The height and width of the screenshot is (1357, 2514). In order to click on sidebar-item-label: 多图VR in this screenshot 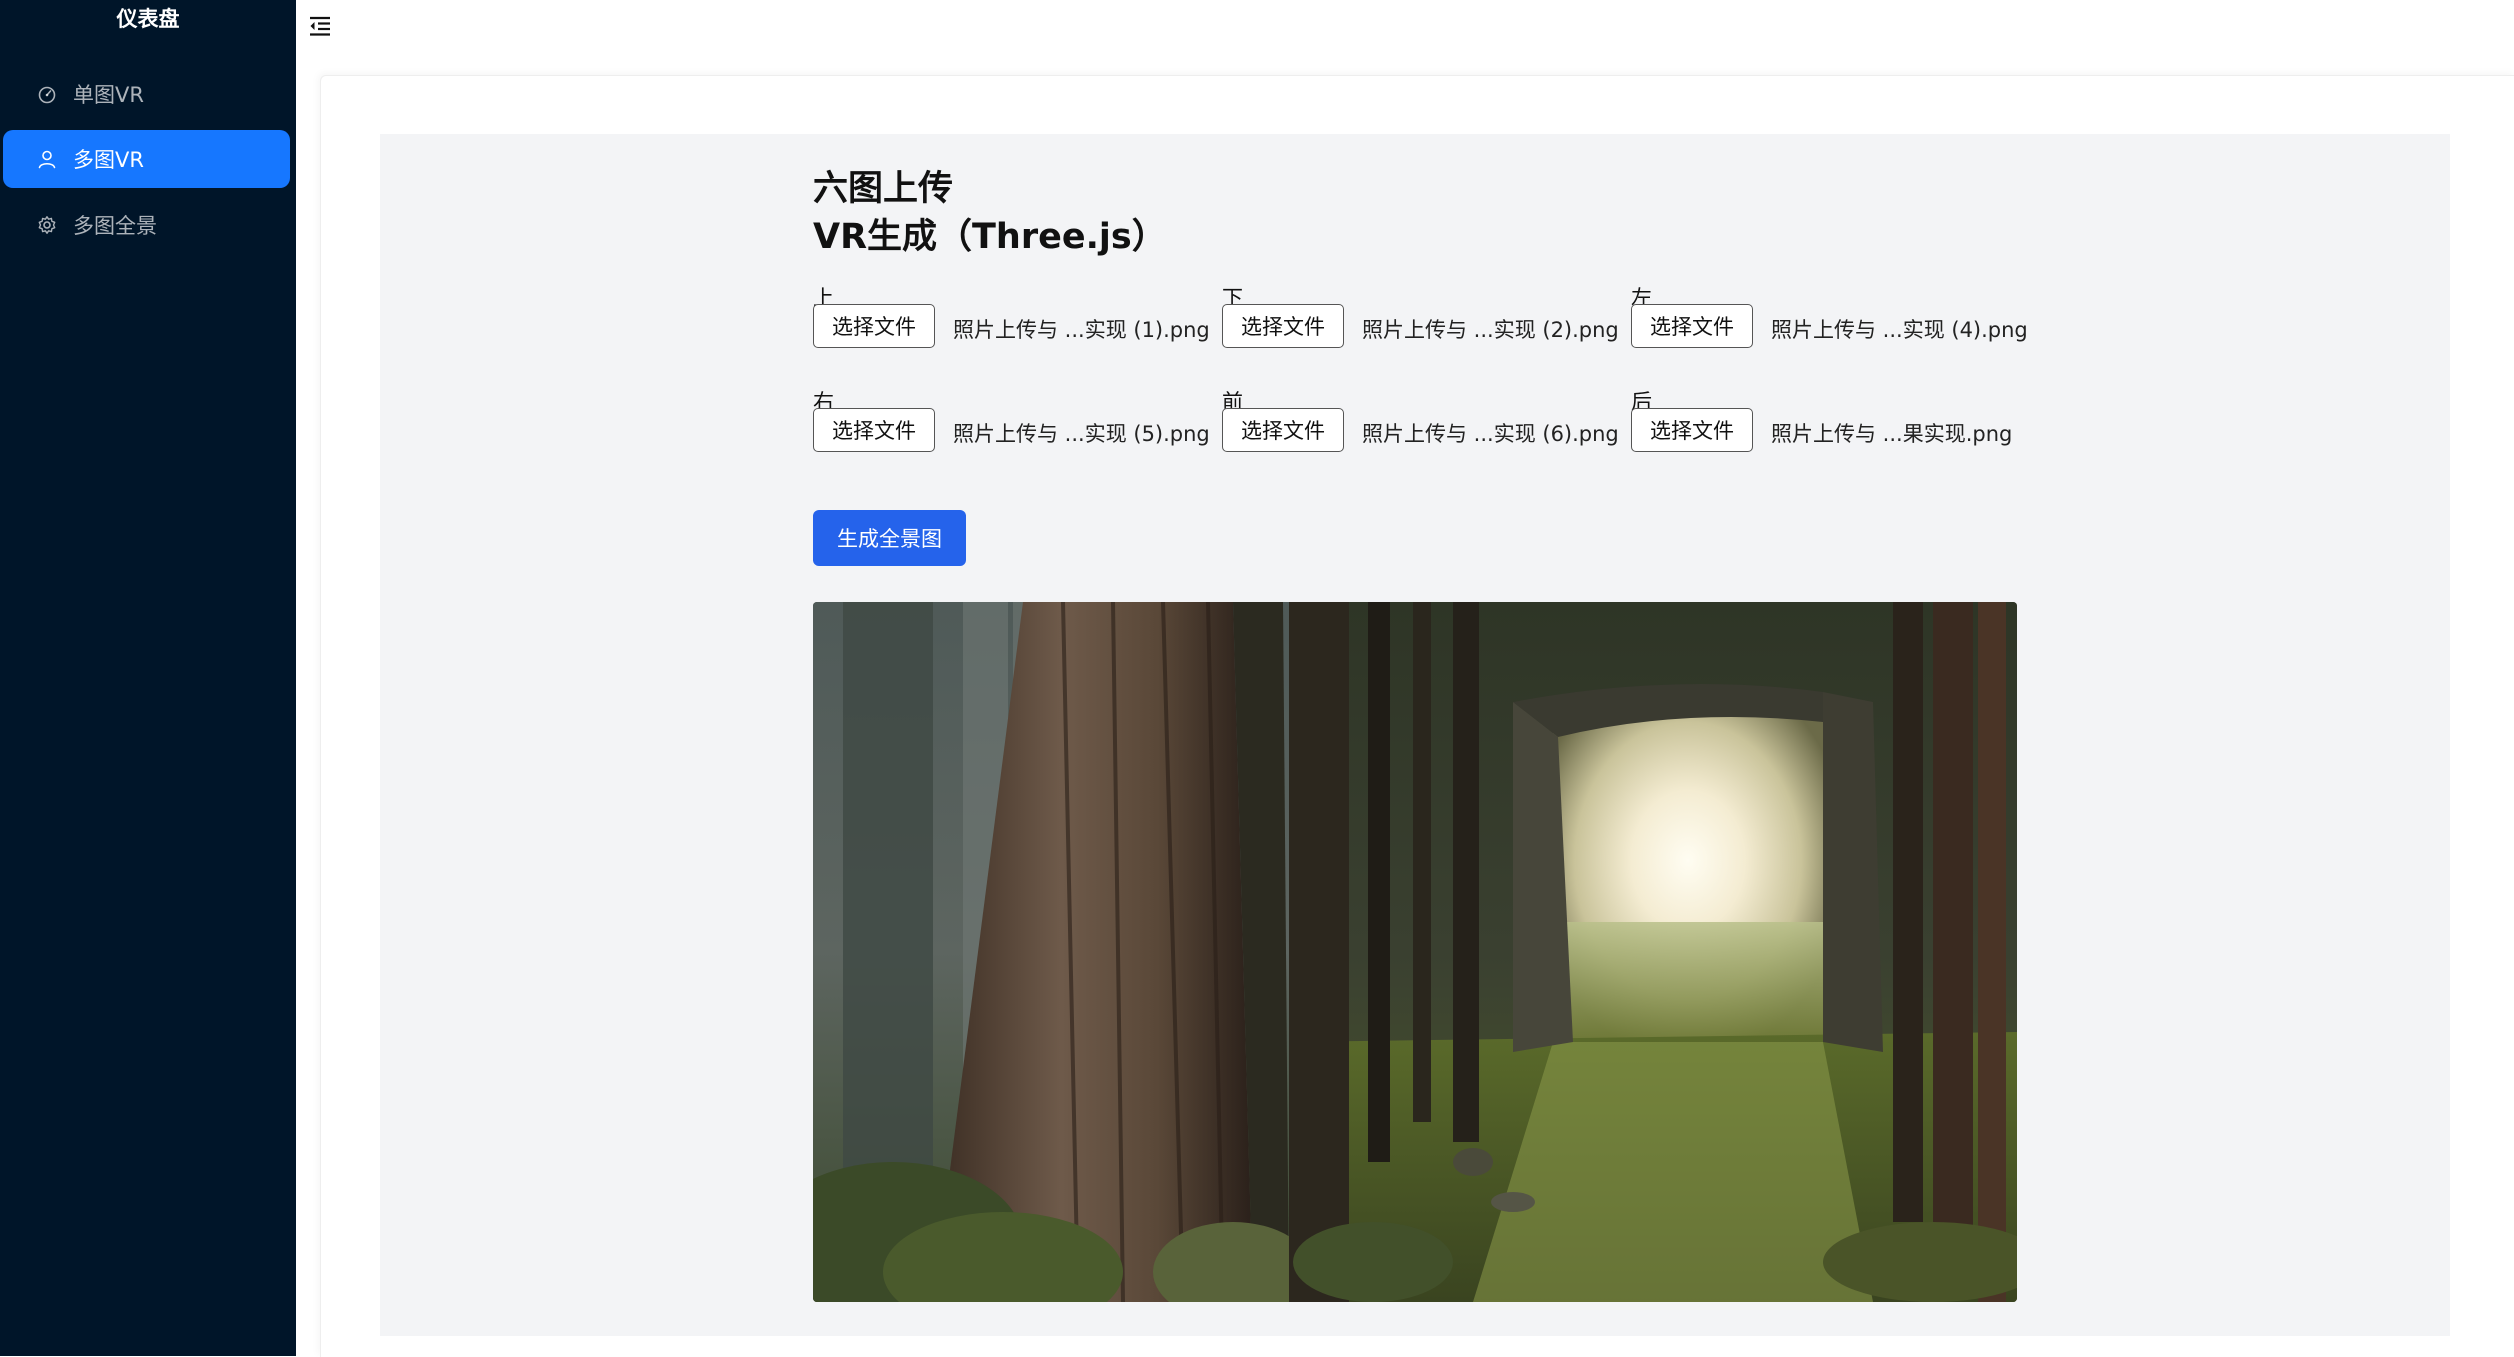, I will do `click(108, 160)`.